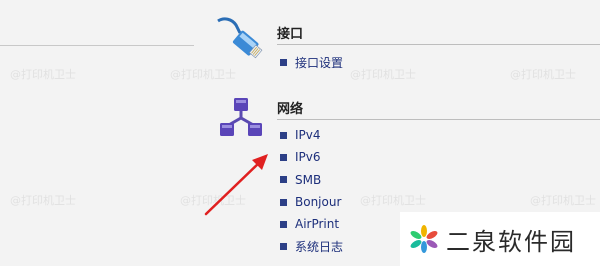  What do you see at coordinates (311, 157) in the screenshot?
I see `link-ipv6: IPv6` at bounding box center [311, 157].